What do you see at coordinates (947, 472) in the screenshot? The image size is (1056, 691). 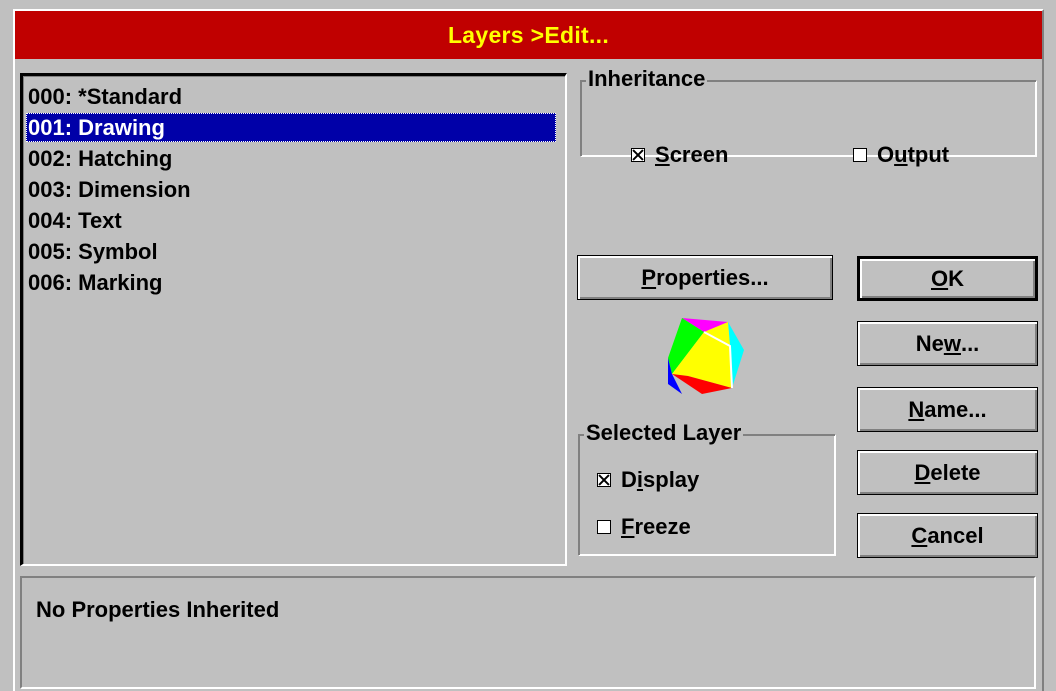 I see `delete-button: Delete` at bounding box center [947, 472].